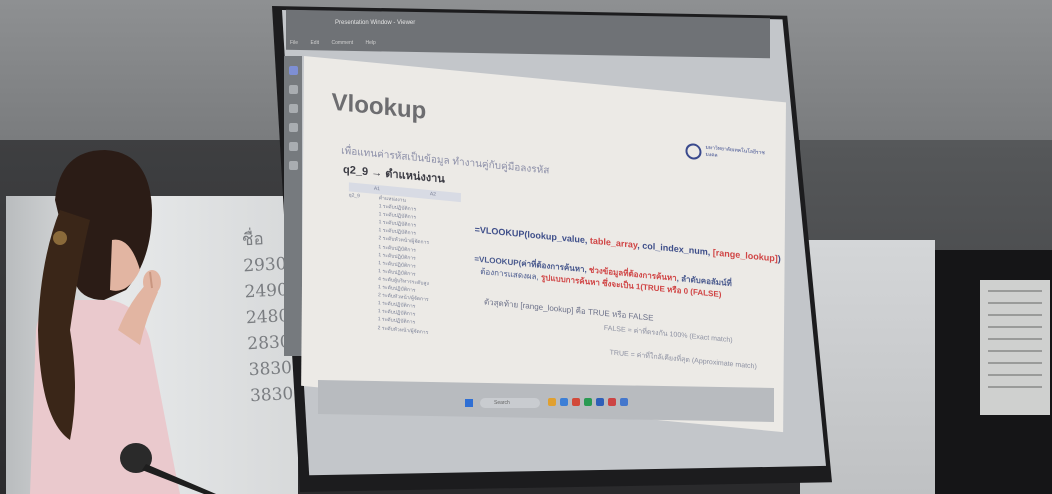  I want to click on slide-title: Vlookup, so click(379, 106).